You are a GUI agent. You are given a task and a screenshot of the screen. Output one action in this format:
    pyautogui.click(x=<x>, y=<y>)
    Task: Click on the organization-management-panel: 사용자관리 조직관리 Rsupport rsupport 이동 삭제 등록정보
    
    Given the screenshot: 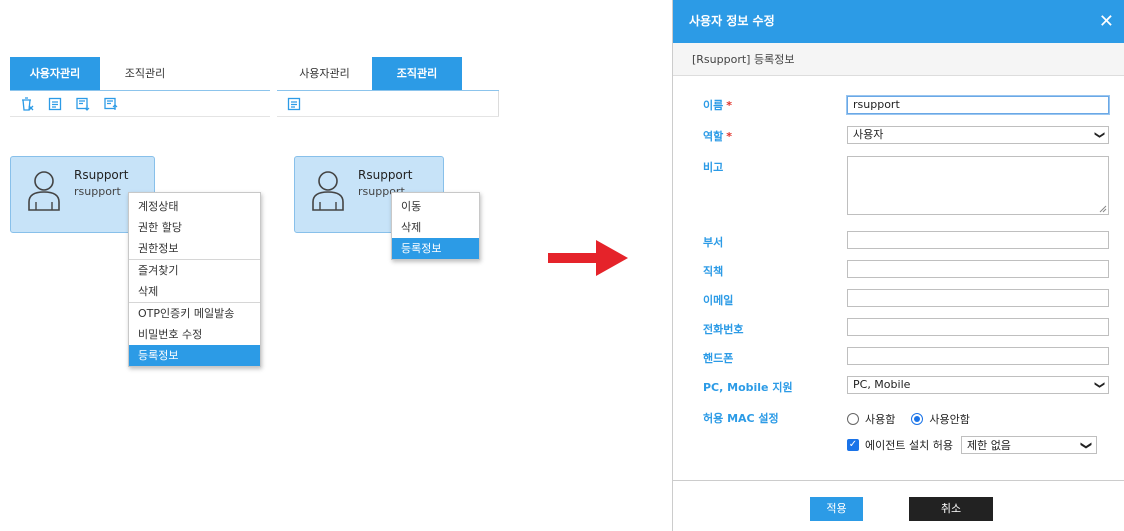 What is the action you would take?
    pyautogui.click(x=388, y=158)
    